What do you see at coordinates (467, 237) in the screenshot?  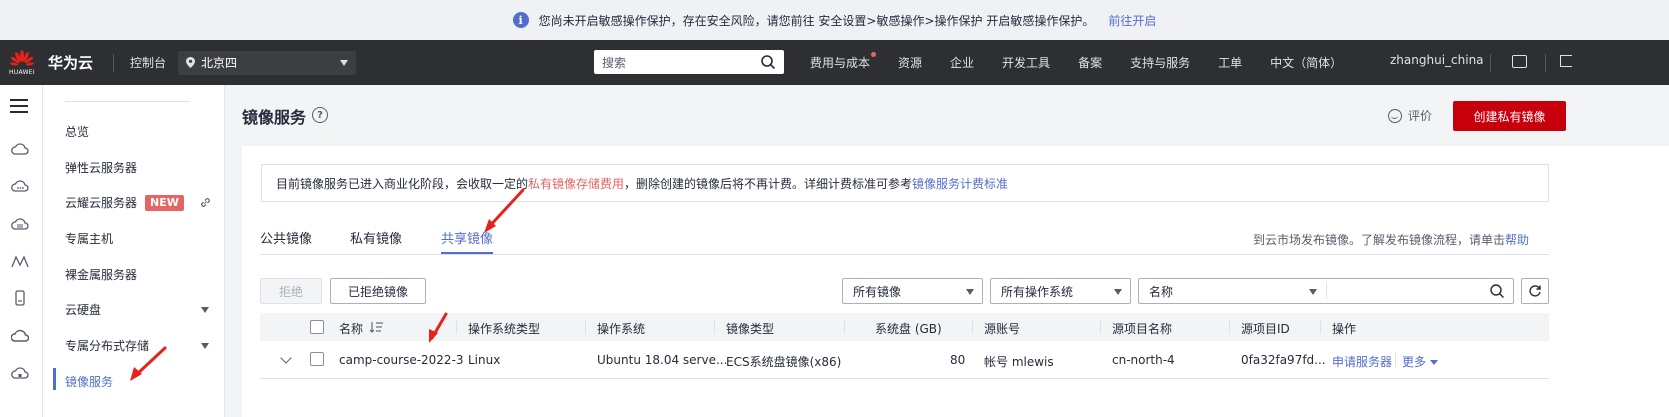 I see `tab-shared-images: 共享镜像` at bounding box center [467, 237].